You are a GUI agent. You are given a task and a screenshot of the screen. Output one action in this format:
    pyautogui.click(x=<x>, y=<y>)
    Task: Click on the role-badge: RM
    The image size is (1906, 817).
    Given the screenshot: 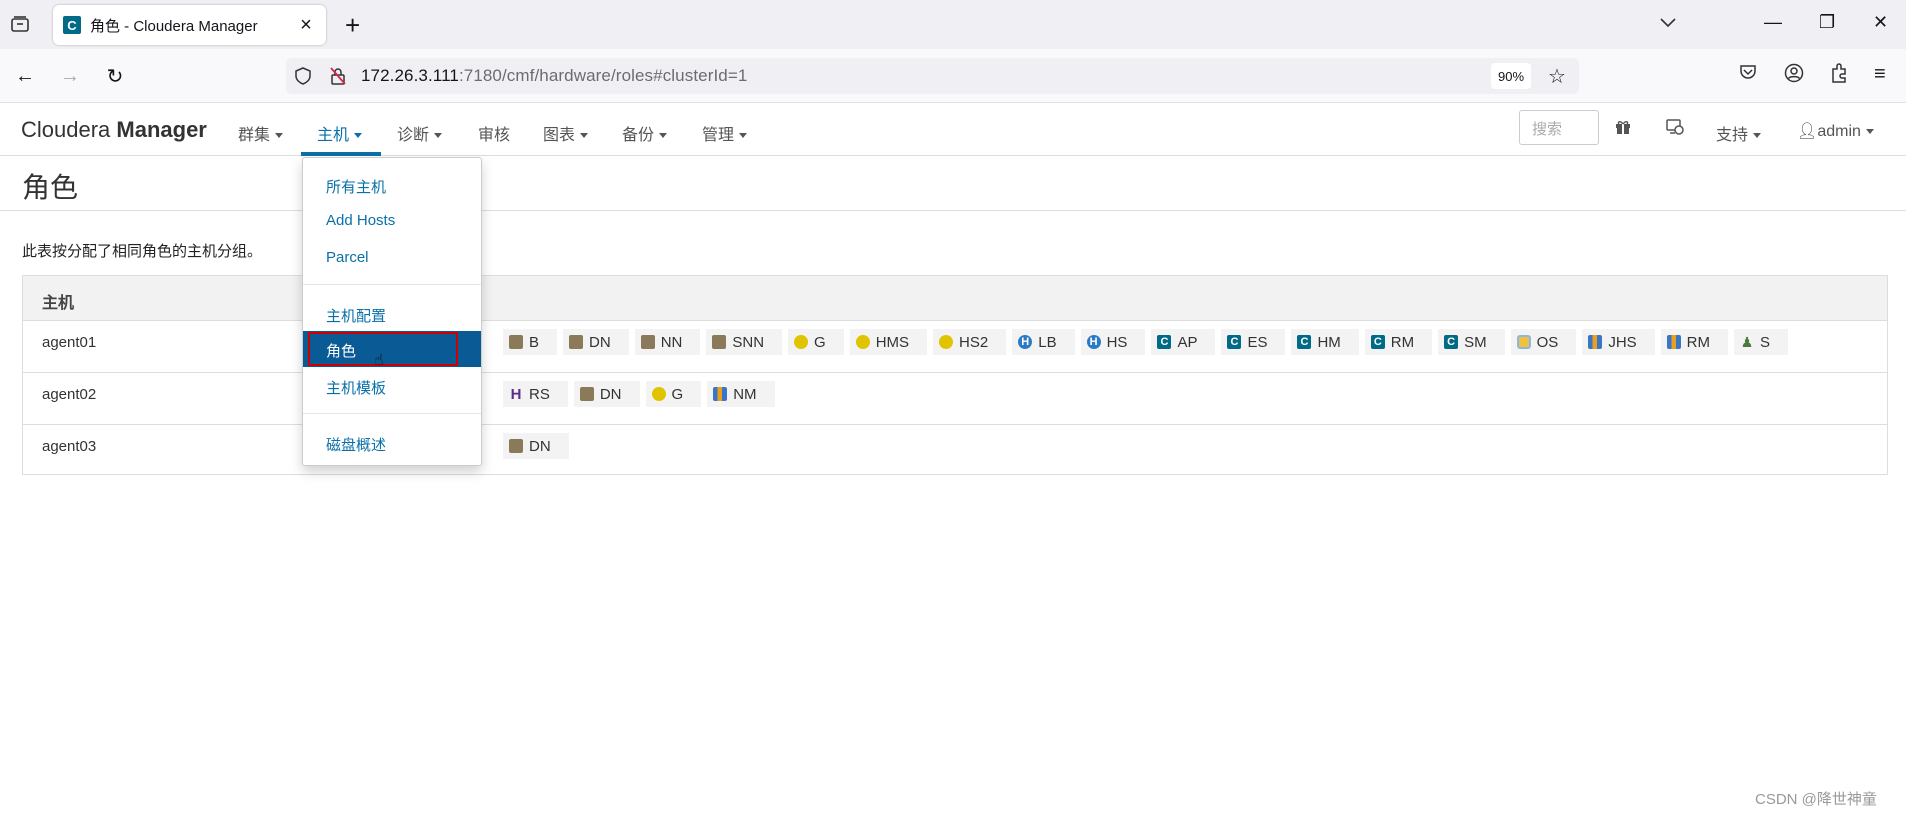 What is the action you would take?
    pyautogui.click(x=1694, y=342)
    